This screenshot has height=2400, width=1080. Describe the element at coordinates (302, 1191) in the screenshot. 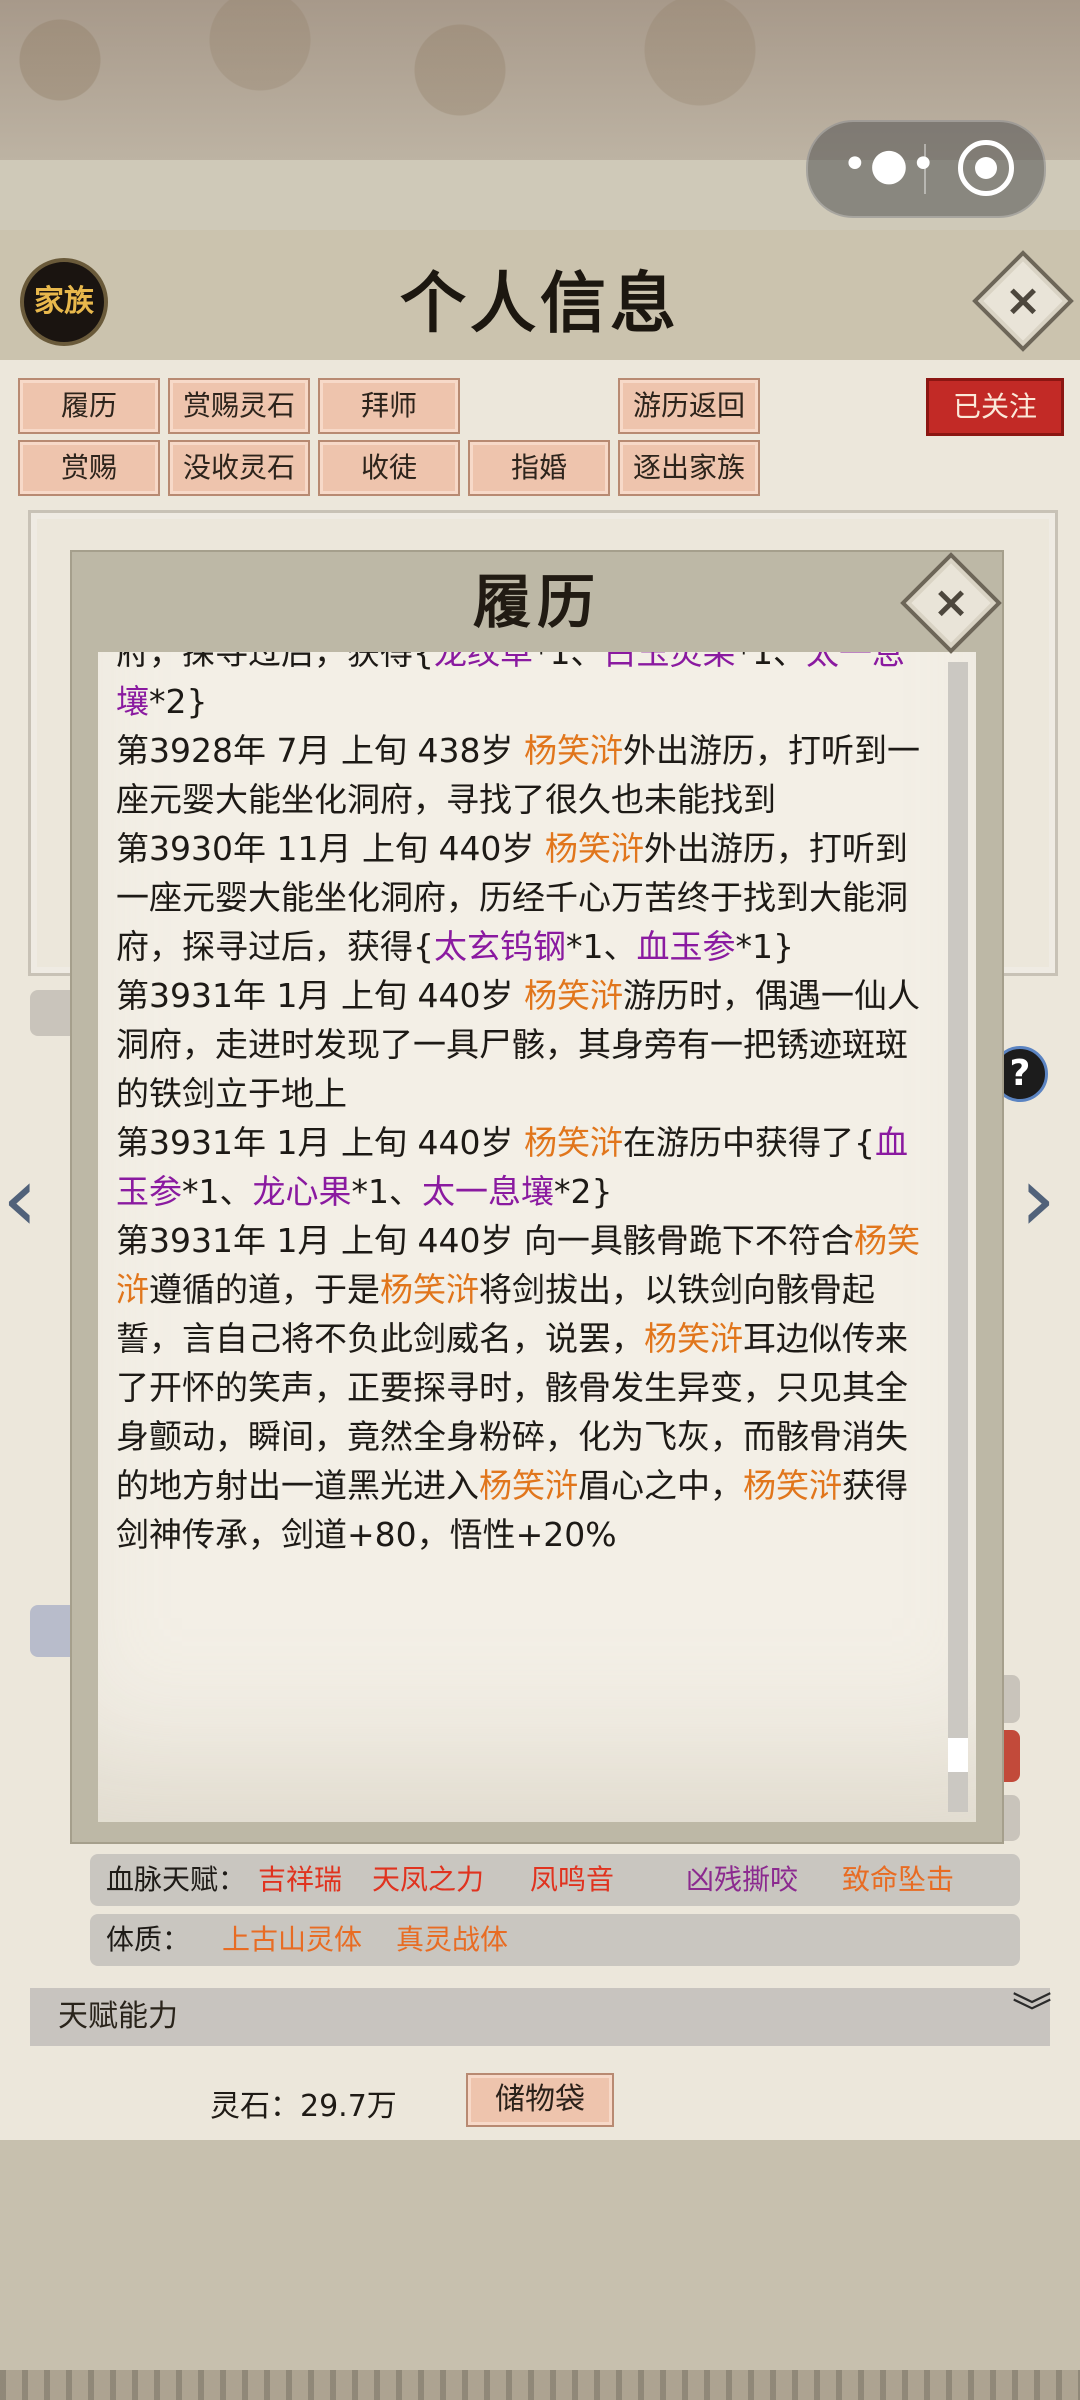

I see `item-name: 龙心果` at that location.